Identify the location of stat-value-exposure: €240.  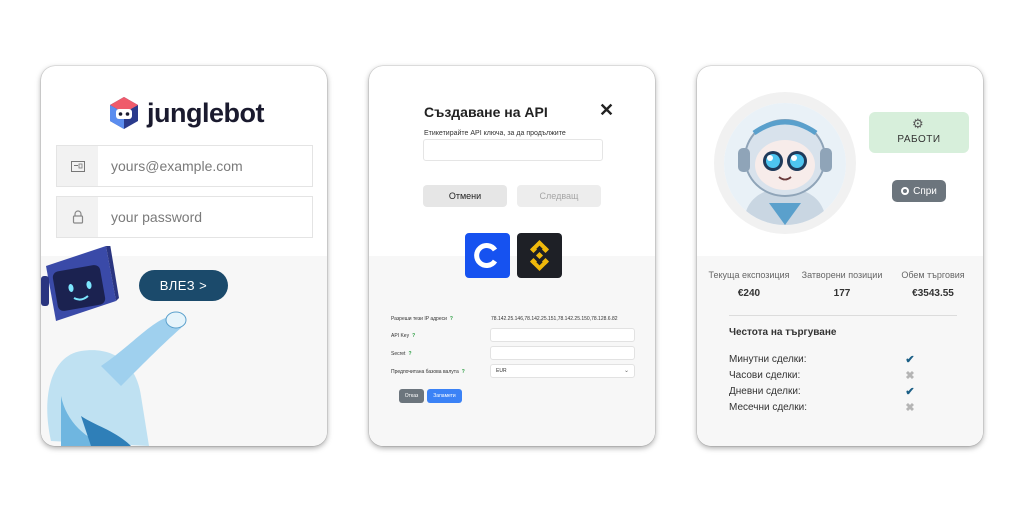
(749, 293).